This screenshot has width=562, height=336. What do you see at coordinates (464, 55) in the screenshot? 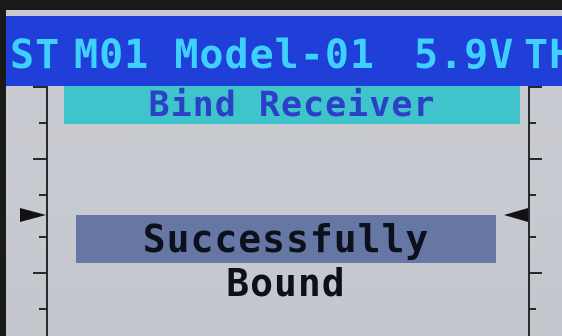
I see `battery-voltage: 5.9V` at bounding box center [464, 55].